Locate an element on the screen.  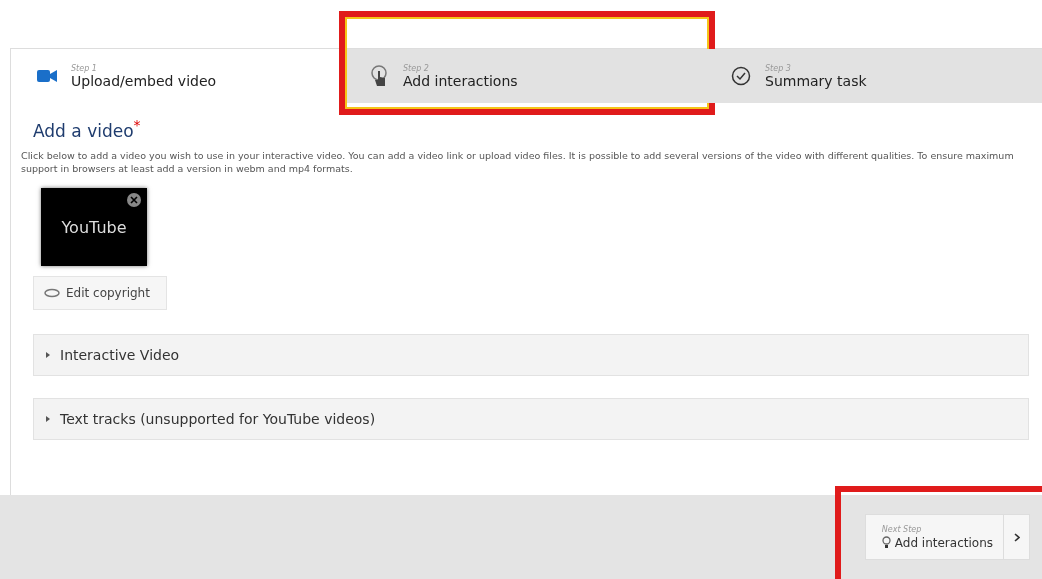
bulb-icon is located at coordinates (886, 542).